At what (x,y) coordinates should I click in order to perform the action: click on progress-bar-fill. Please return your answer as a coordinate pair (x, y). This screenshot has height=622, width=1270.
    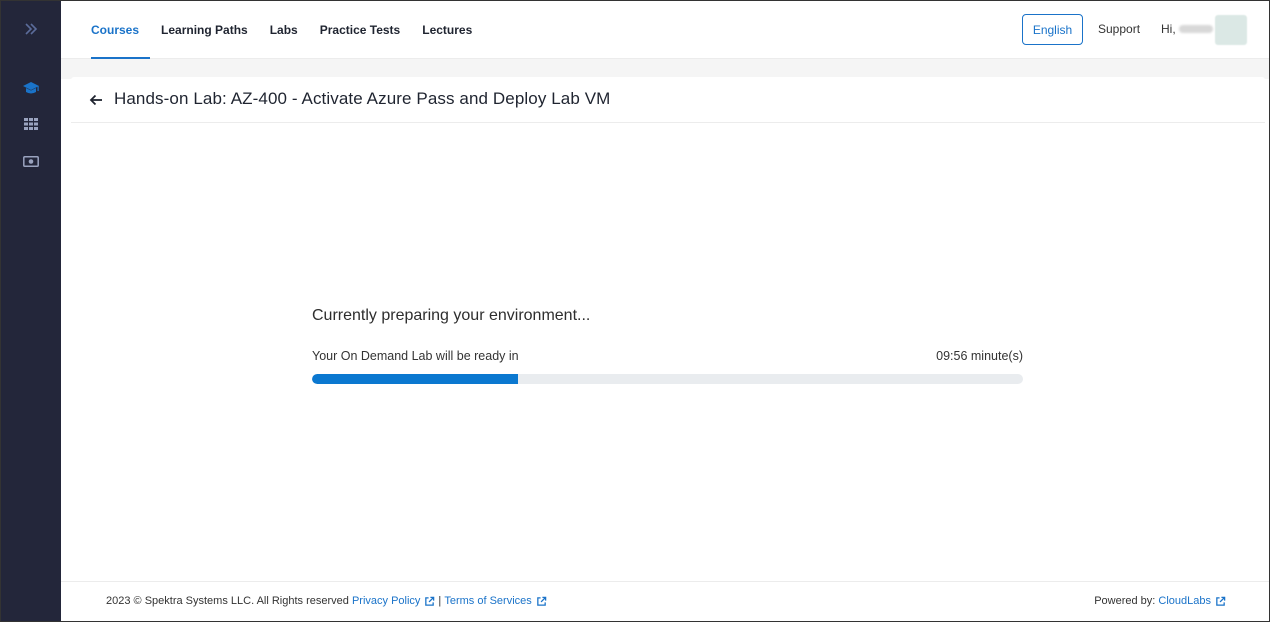
    Looking at the image, I should click on (415, 379).